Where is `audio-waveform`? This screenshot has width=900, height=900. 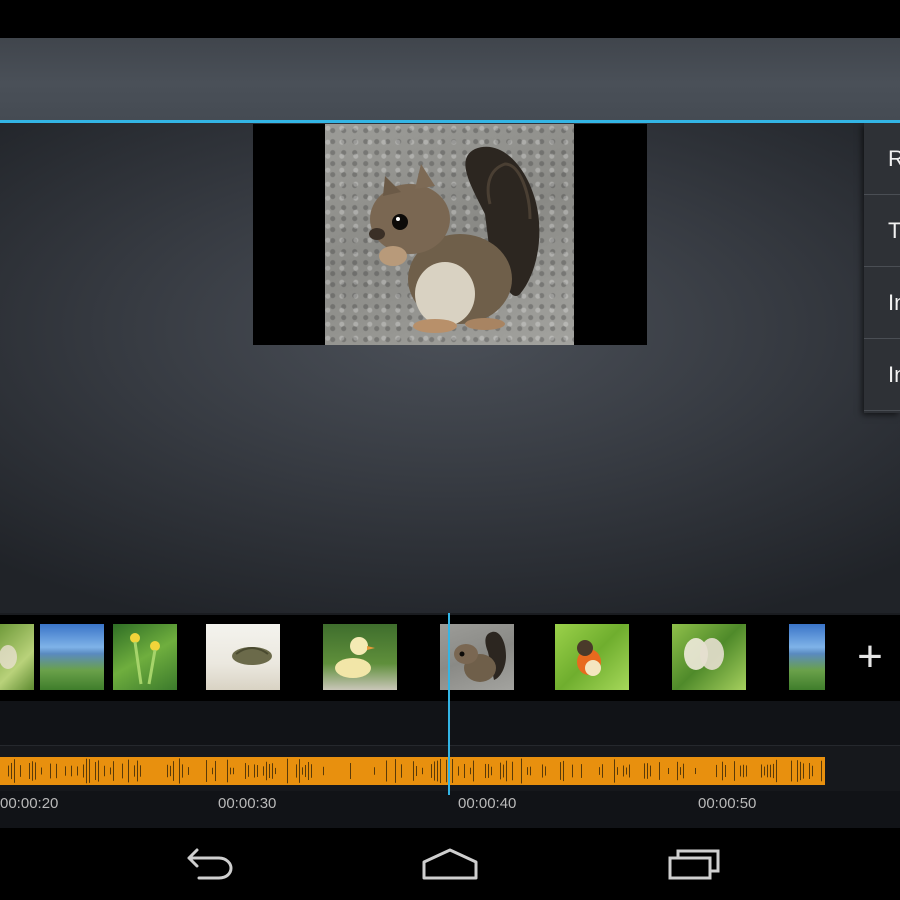 audio-waveform is located at coordinates (412, 771).